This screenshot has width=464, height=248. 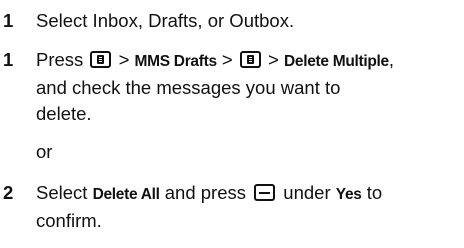 I want to click on step-number: 2, so click(x=8, y=192).